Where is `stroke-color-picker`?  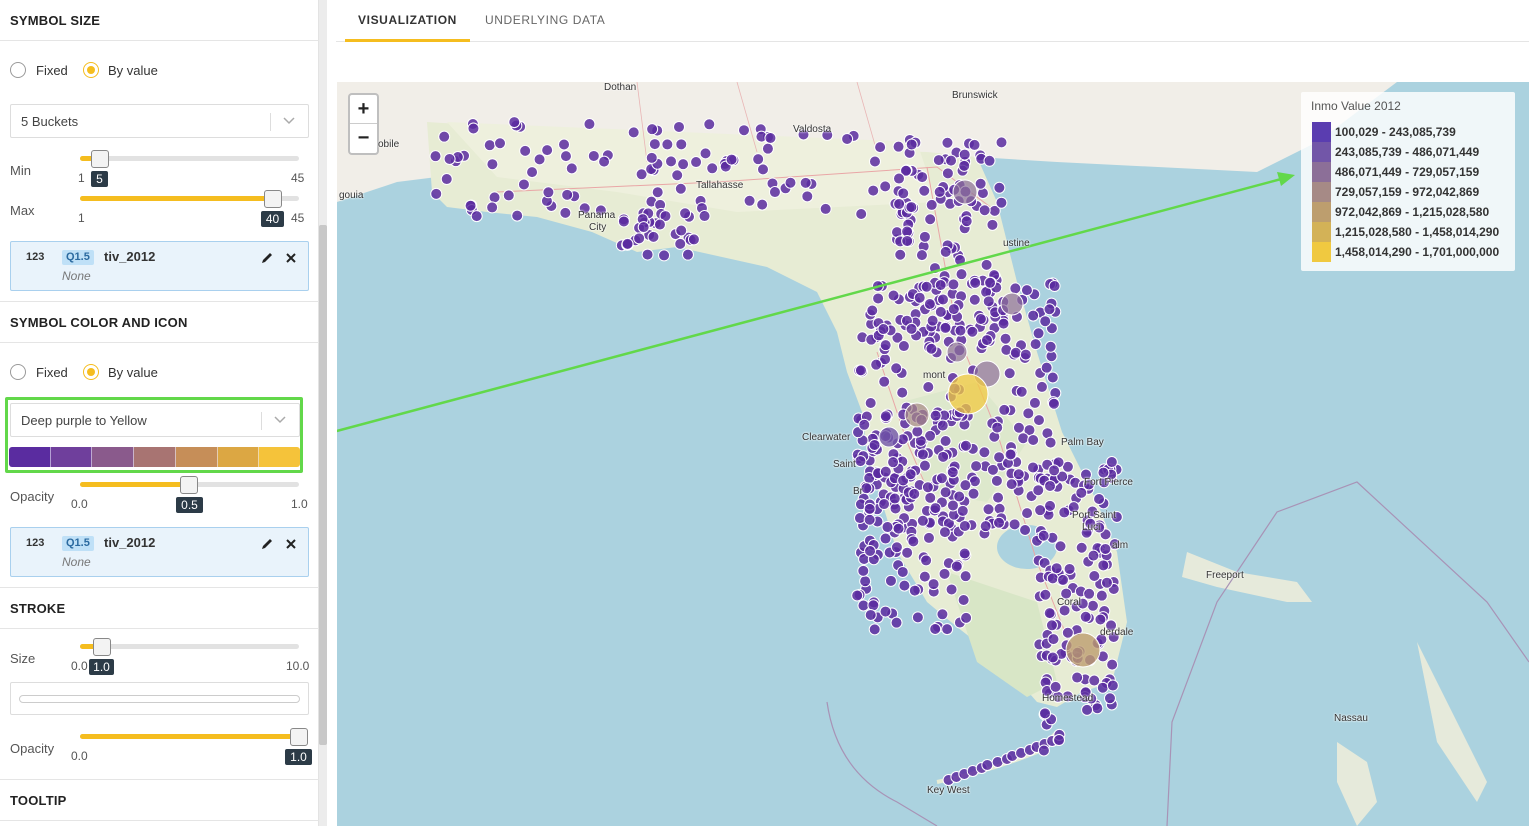
stroke-color-picker is located at coordinates (159, 698).